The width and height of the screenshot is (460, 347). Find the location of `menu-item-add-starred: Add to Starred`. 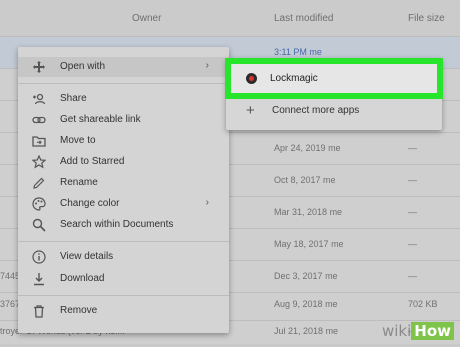

menu-item-add-starred: Add to Starred is located at coordinates (123, 162).